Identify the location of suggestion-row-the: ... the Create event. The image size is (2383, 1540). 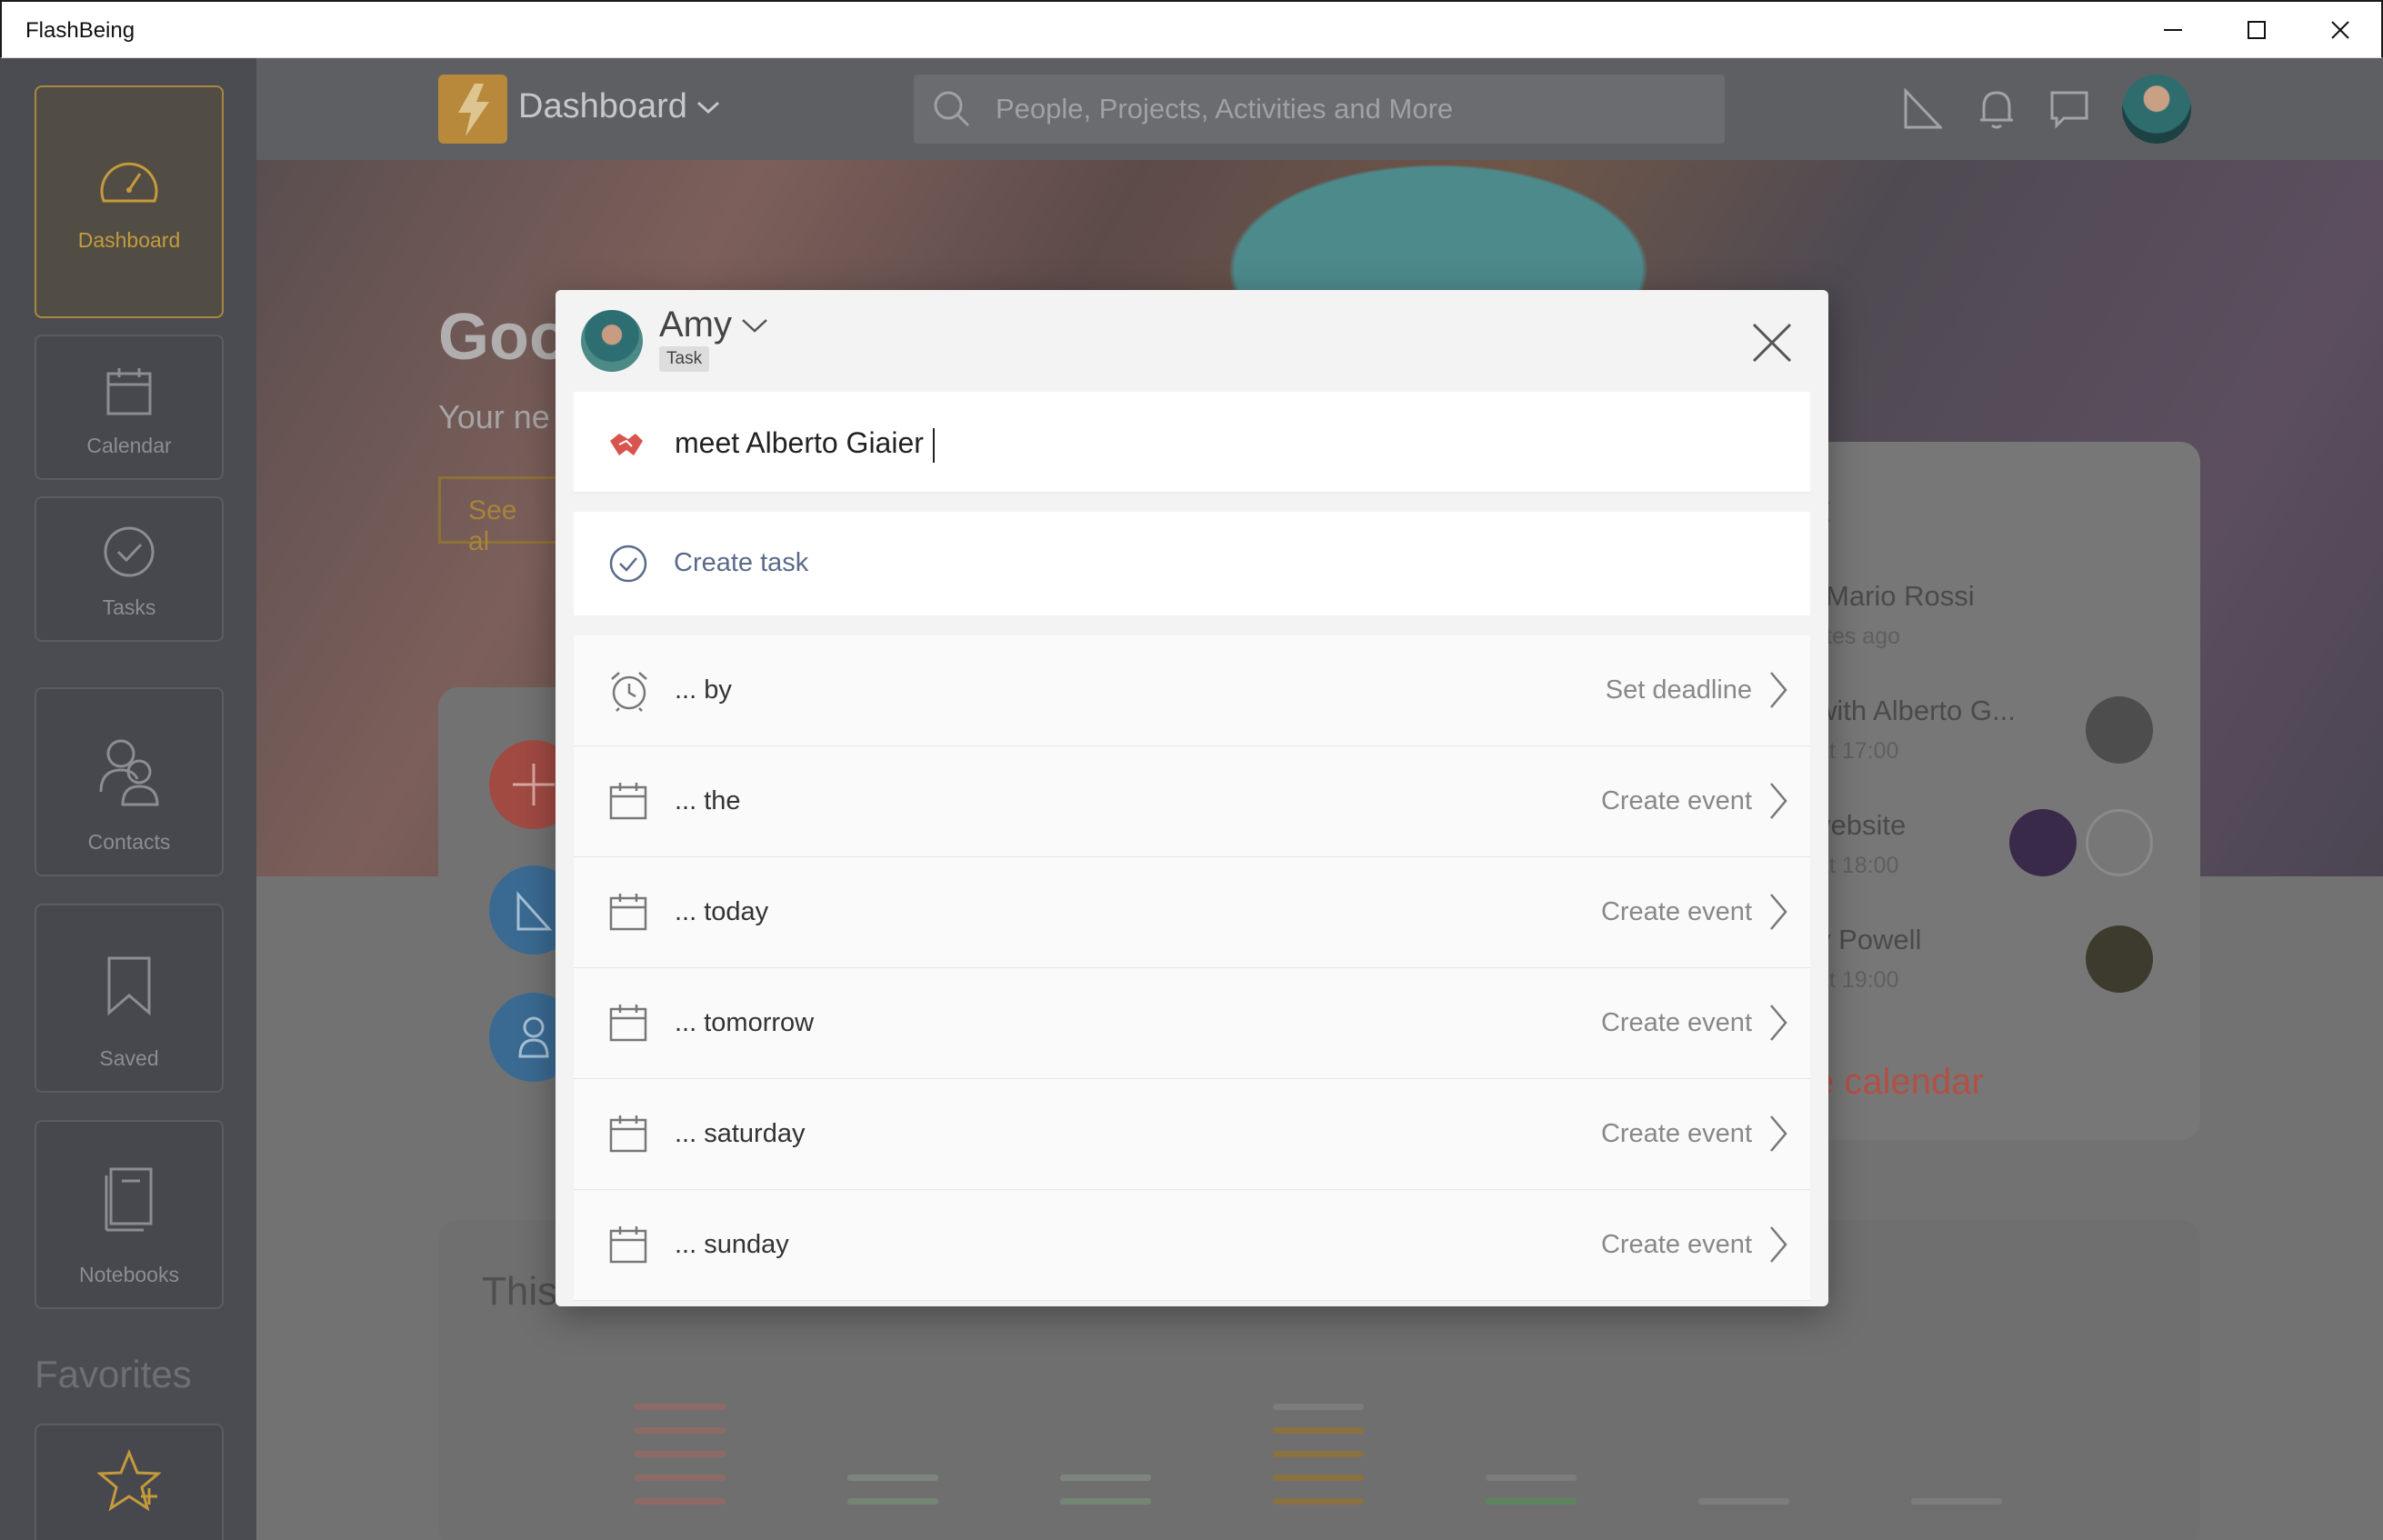
(1192, 801).